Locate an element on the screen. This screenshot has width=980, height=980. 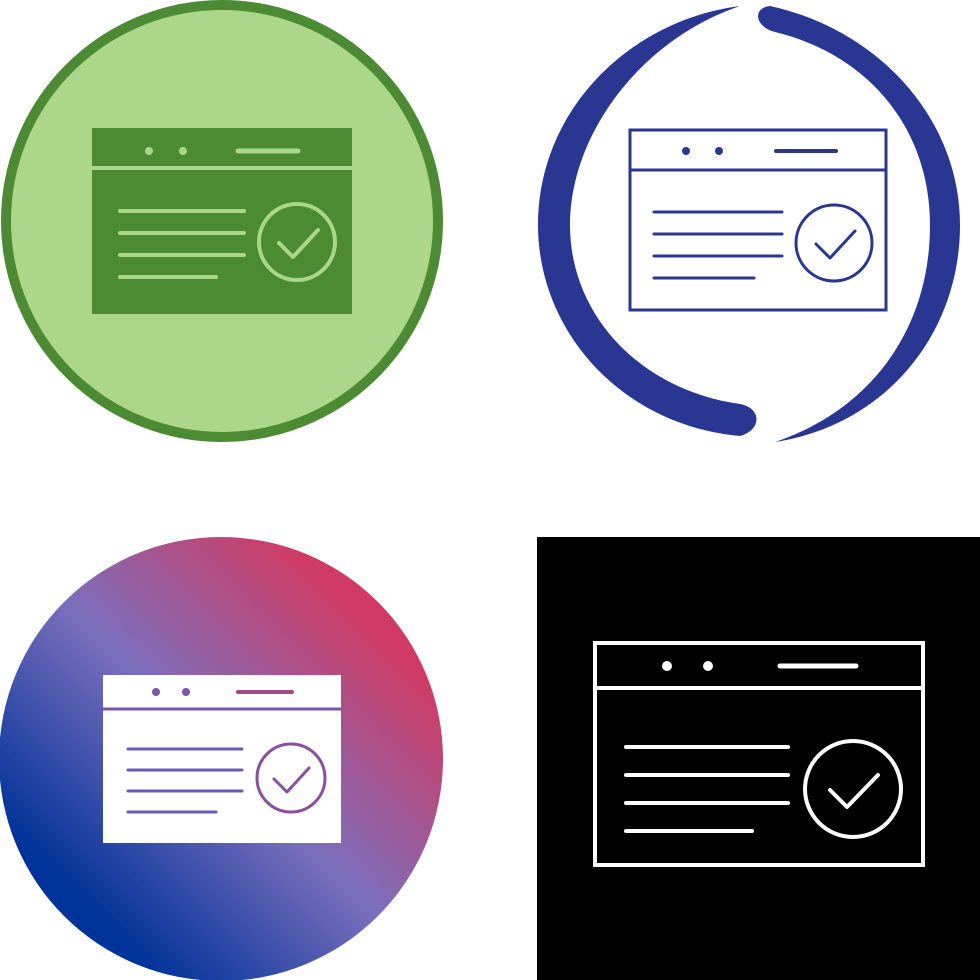
text-lines is located at coordinates (718, 245).